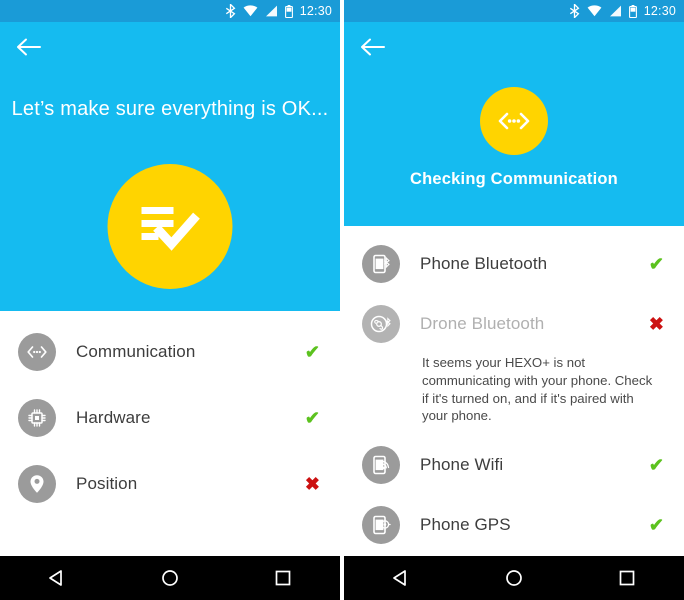  What do you see at coordinates (381, 465) in the screenshot?
I see `phone-wifi-icon` at bounding box center [381, 465].